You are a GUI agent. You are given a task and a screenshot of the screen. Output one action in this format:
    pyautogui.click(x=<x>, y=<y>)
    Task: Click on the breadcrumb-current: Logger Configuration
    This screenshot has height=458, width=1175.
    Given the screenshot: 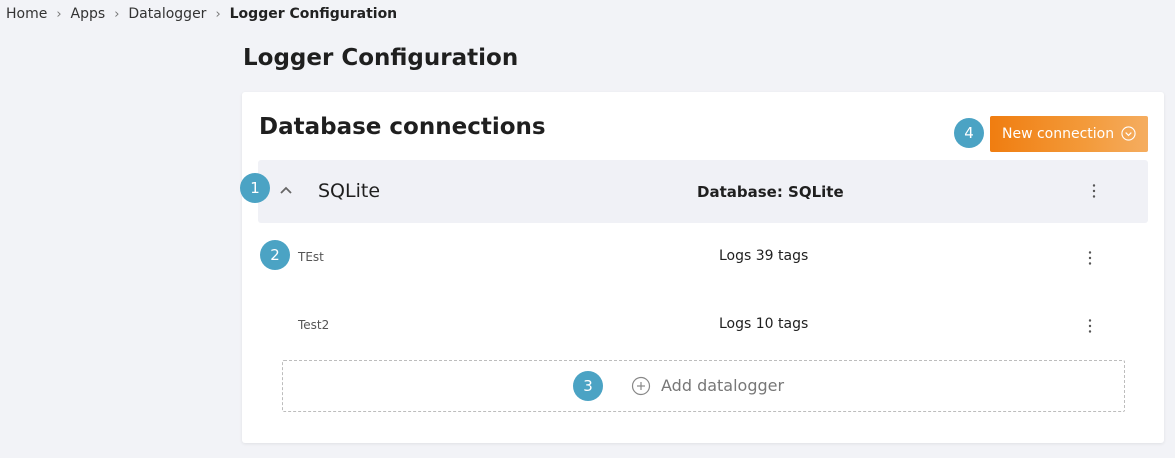 What is the action you would take?
    pyautogui.click(x=313, y=14)
    